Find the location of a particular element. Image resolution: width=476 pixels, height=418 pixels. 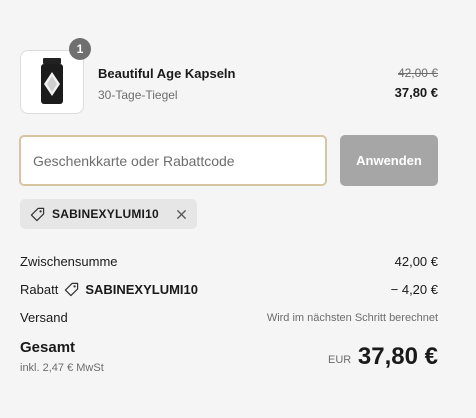

discount-code: SABINEXYLUMI10 is located at coordinates (142, 289).